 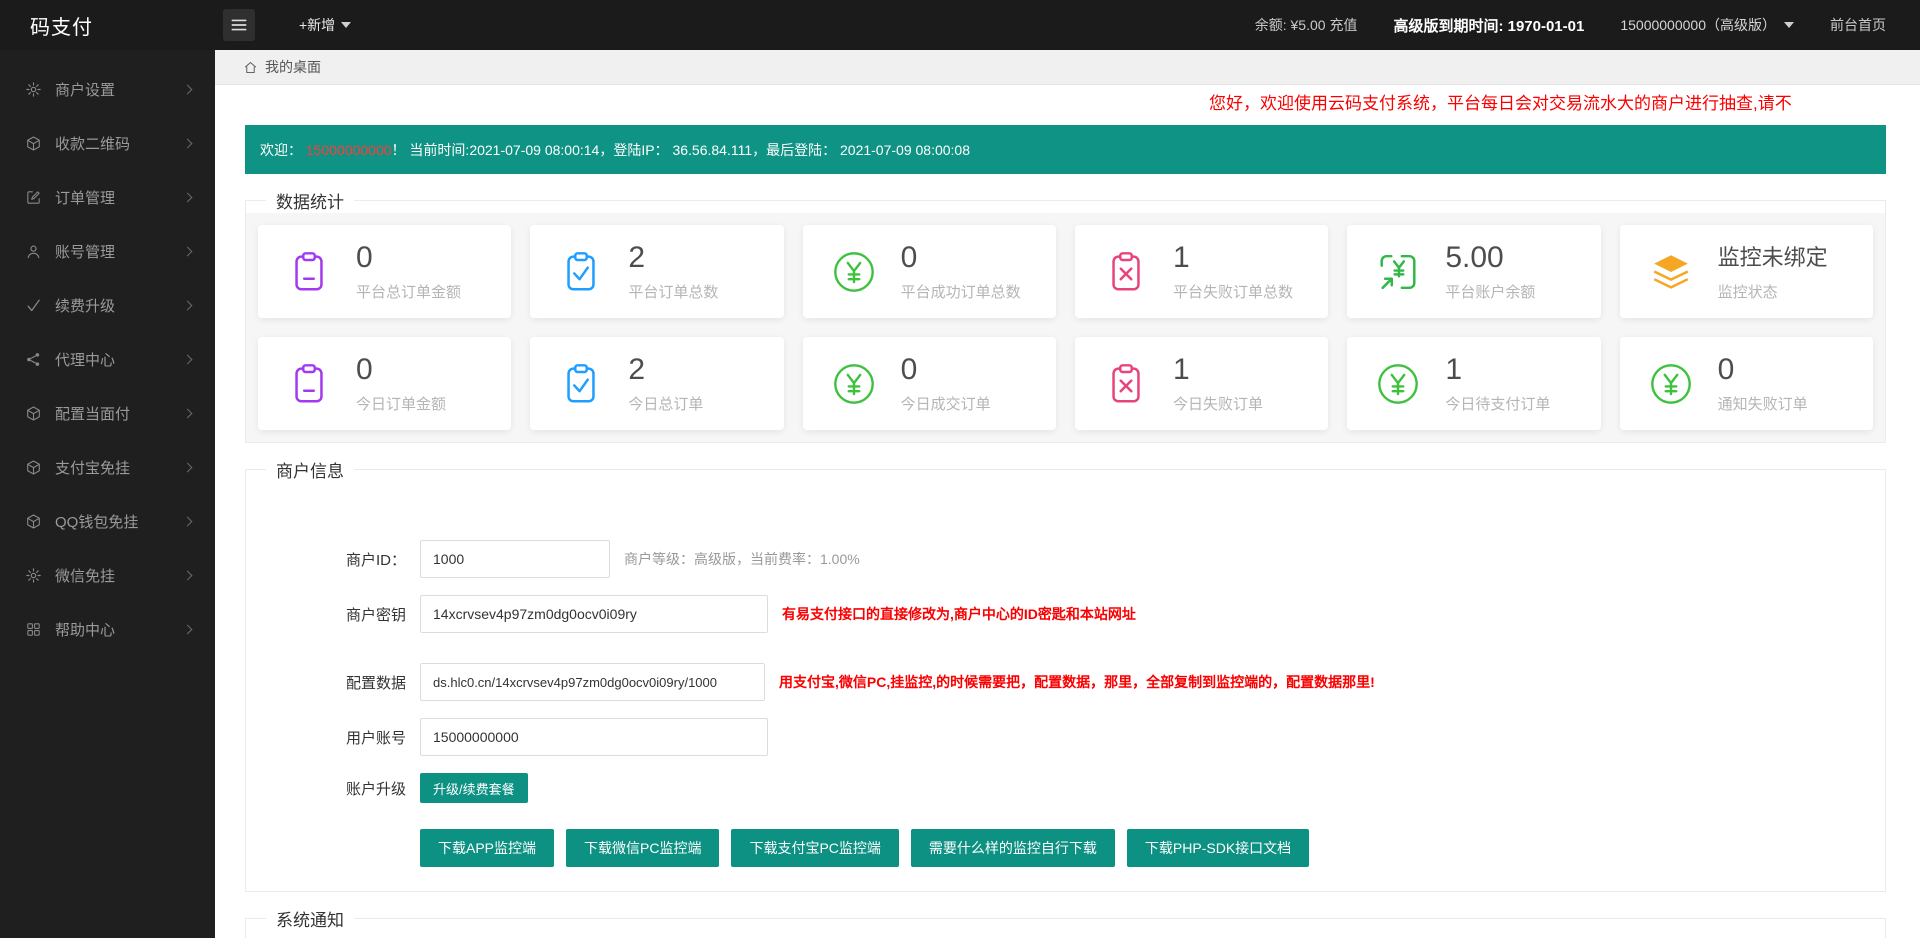 I want to click on stat-card: 1 平台失败订单总数, so click(x=1201, y=271).